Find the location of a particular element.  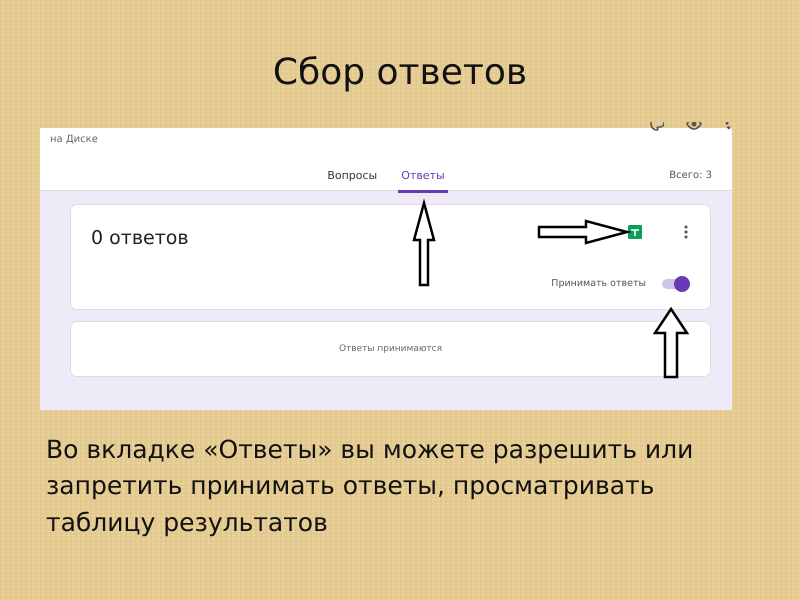

response-count: 0 ответов is located at coordinates (140, 238).